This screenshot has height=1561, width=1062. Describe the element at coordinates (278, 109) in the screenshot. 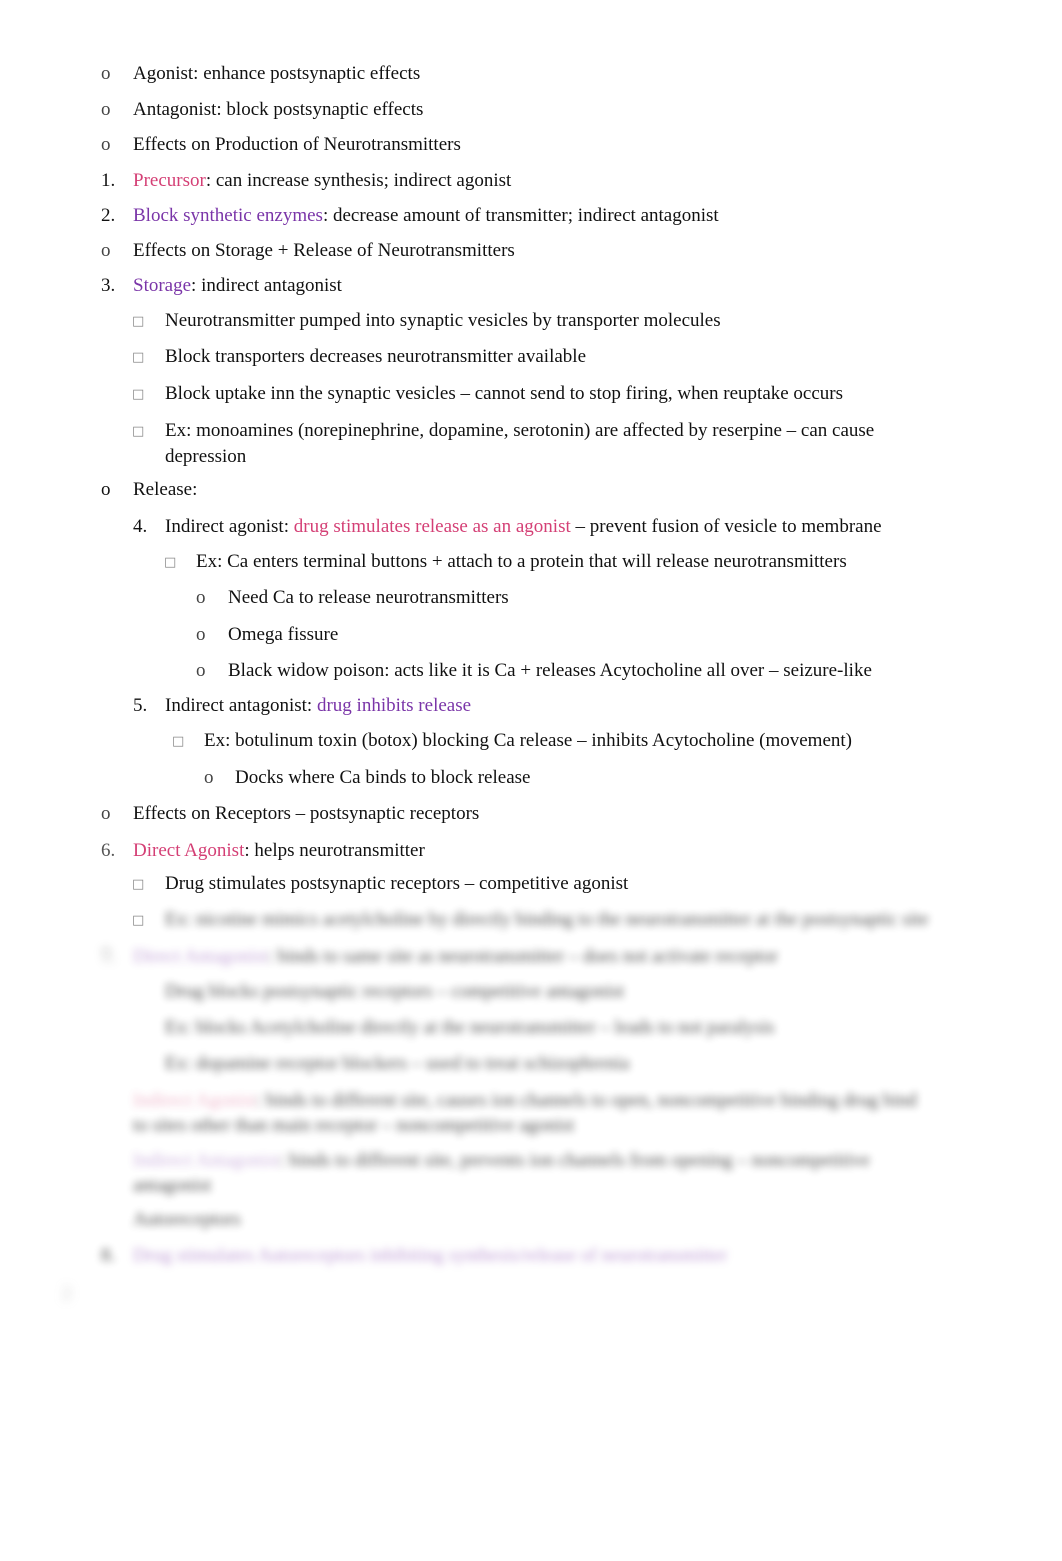

I see `list-item-text: Antagonist: block postsynaptic effects` at that location.